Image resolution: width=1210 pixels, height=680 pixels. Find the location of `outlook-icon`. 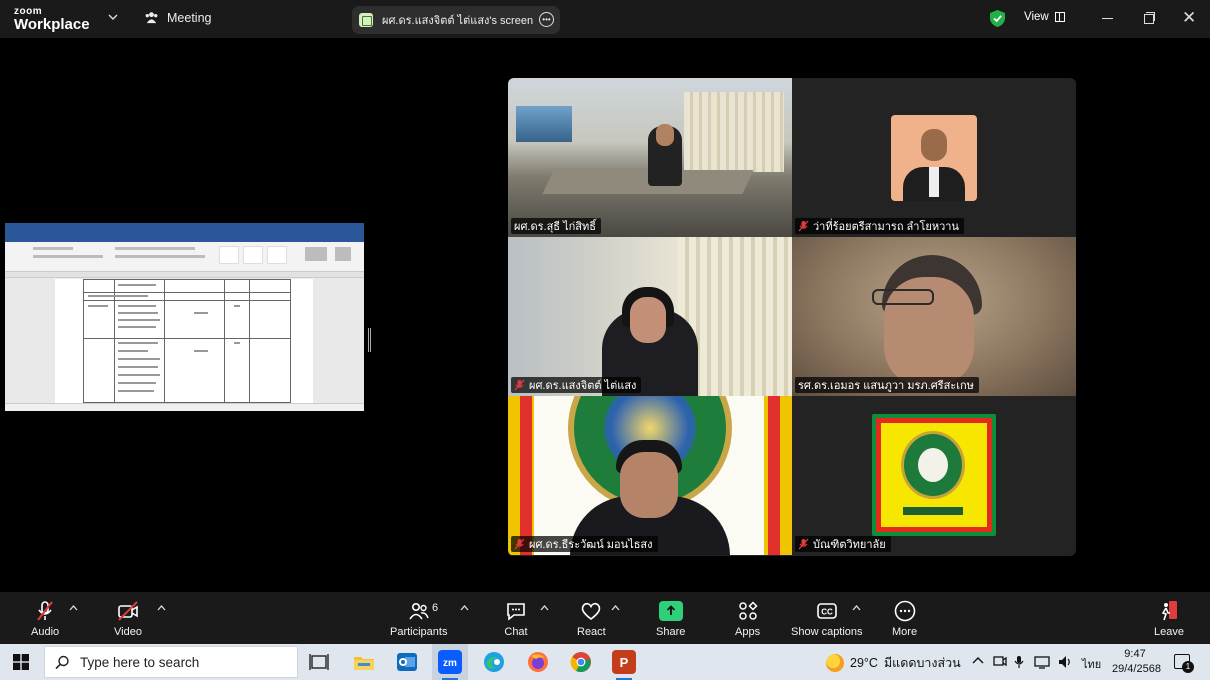

outlook-icon is located at coordinates (407, 662).